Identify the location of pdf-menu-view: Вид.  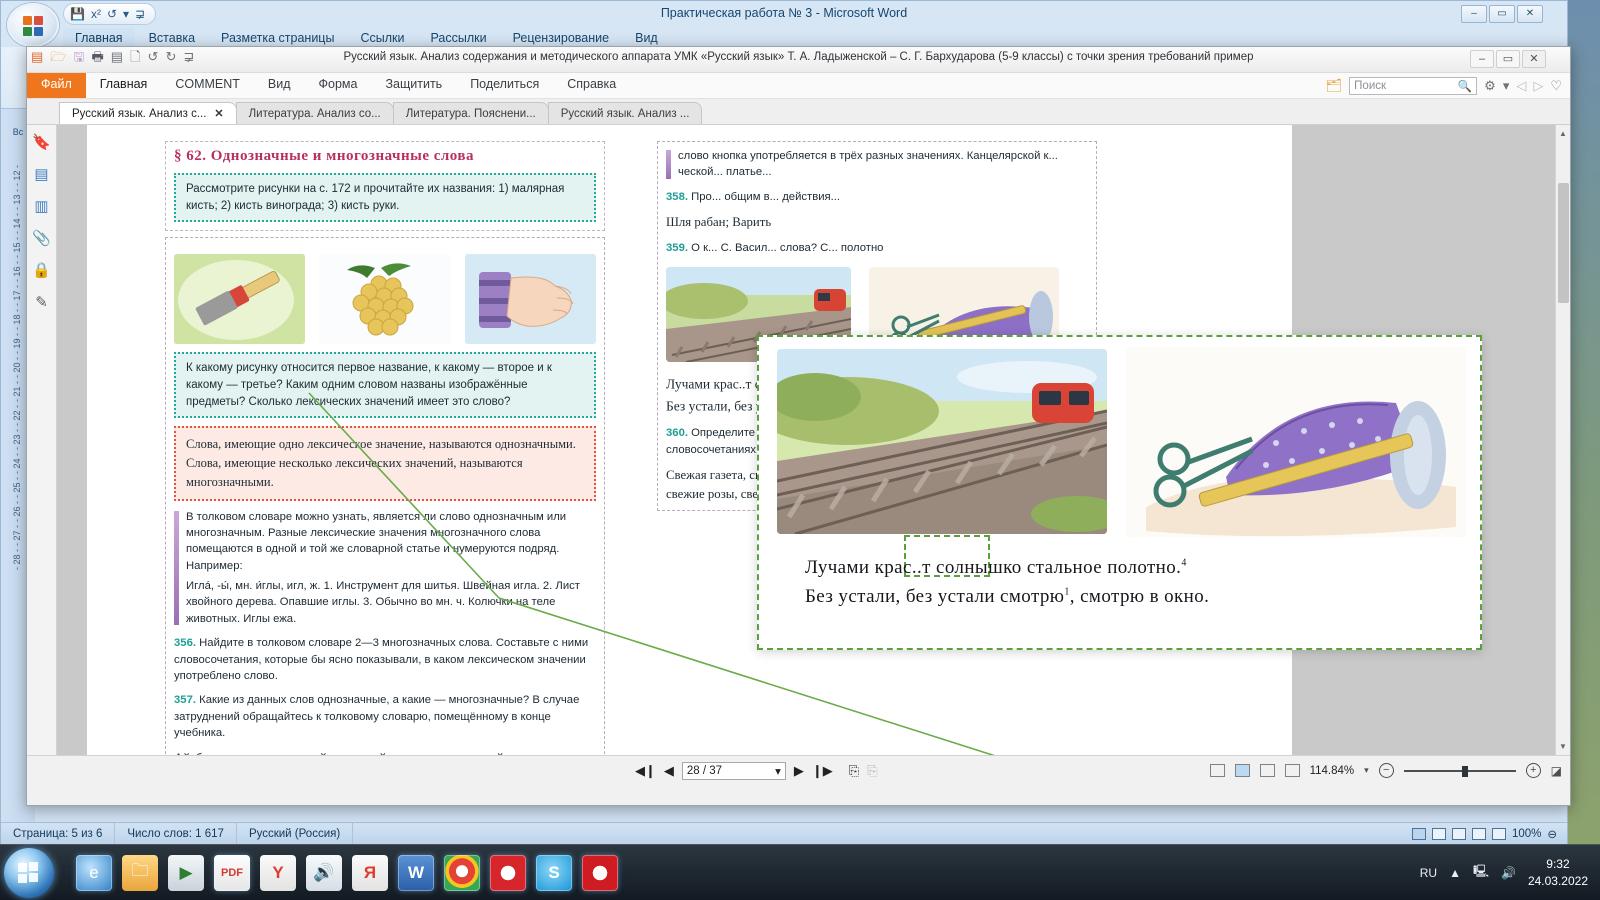
(279, 85).